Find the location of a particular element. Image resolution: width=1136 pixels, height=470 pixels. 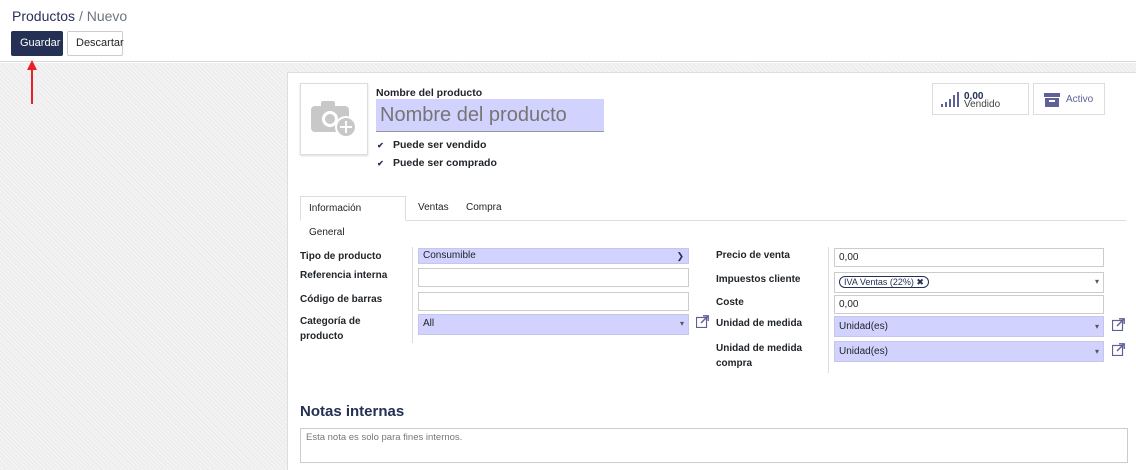

product-type-value: Consumible is located at coordinates (449, 255).